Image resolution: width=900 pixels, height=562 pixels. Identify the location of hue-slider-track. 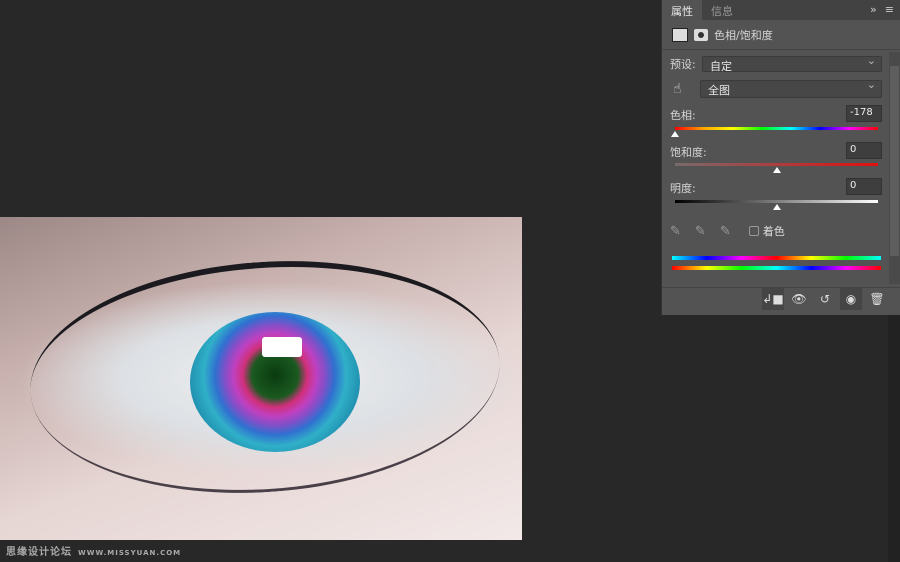
(776, 128).